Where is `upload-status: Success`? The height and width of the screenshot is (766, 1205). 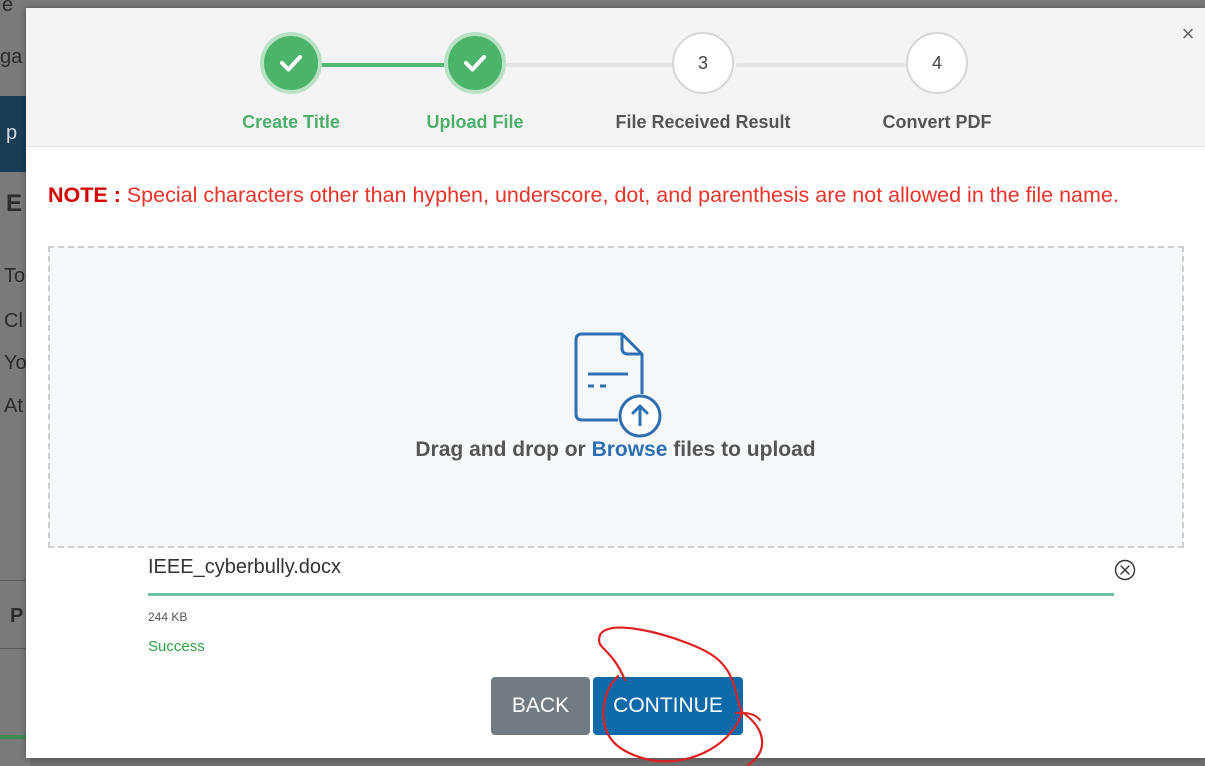 upload-status: Success is located at coordinates (176, 646).